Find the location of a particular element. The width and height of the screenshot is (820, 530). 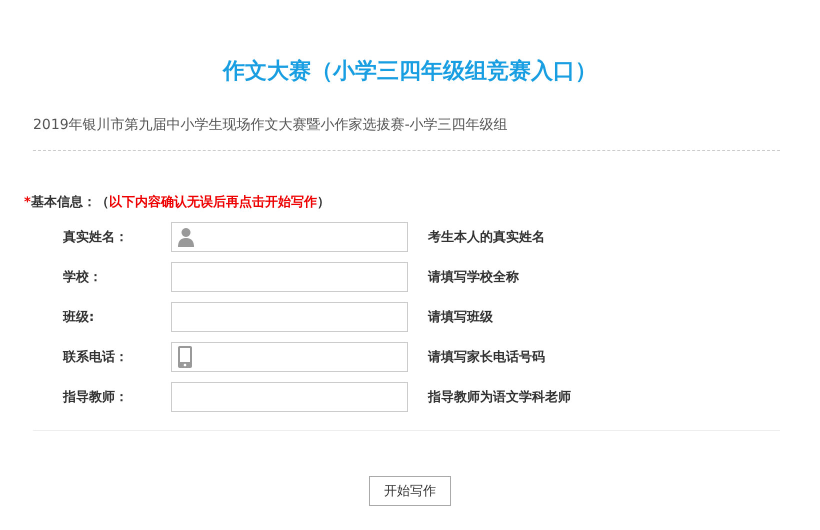

section-bracket: ） is located at coordinates (323, 203).